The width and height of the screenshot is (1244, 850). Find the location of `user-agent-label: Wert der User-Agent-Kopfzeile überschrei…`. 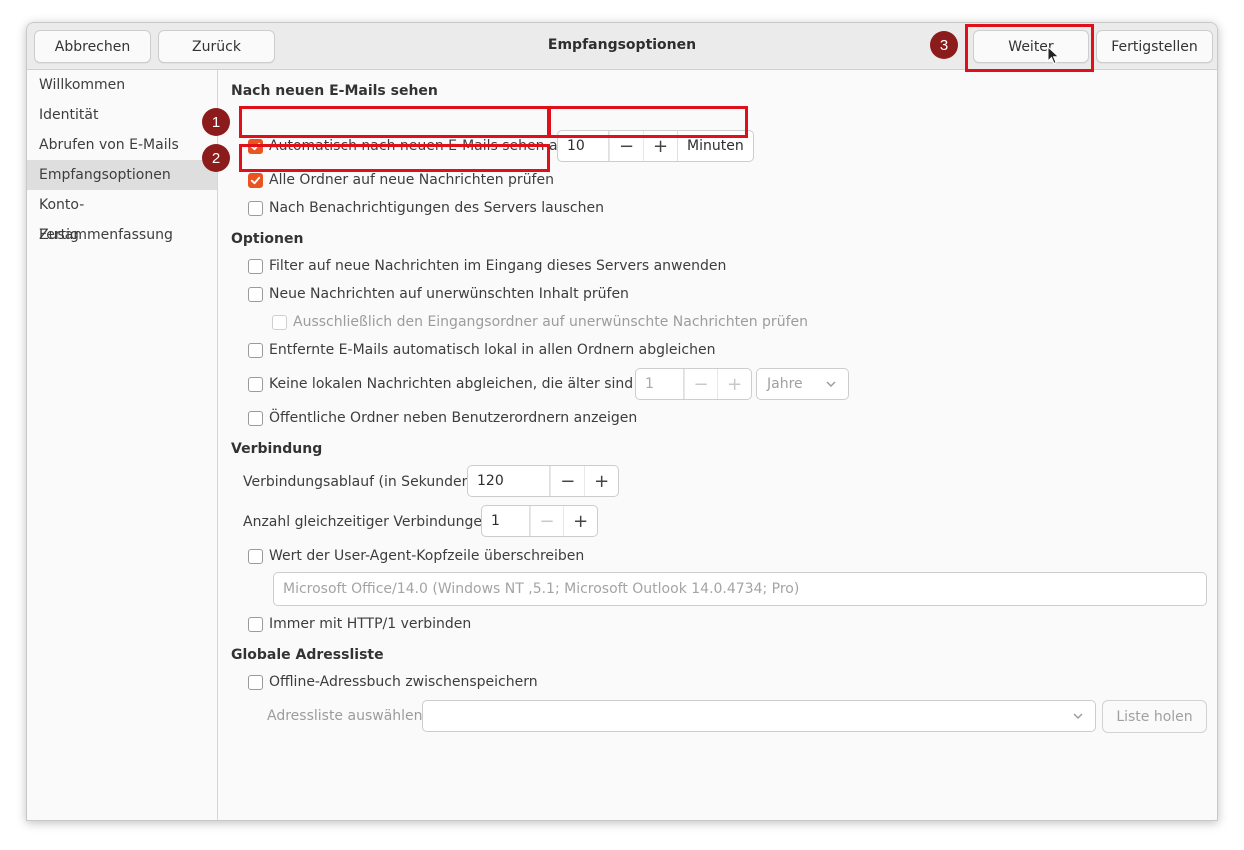

user-agent-label: Wert der User-Agent-Kopfzeile überschrei… is located at coordinates (427, 556).